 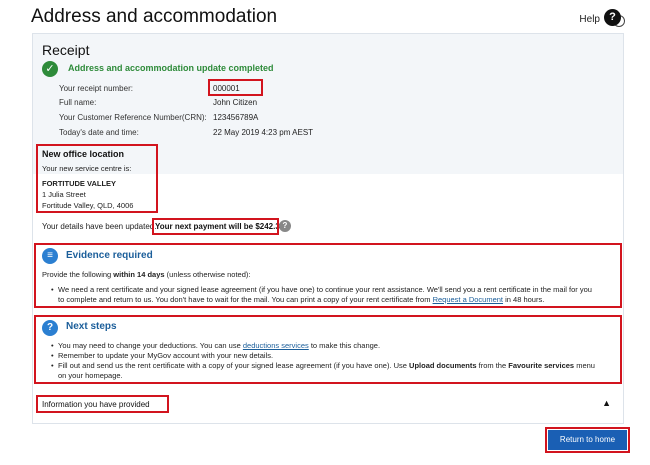 What do you see at coordinates (50, 328) in the screenshot?
I see `question-icon: ?` at bounding box center [50, 328].